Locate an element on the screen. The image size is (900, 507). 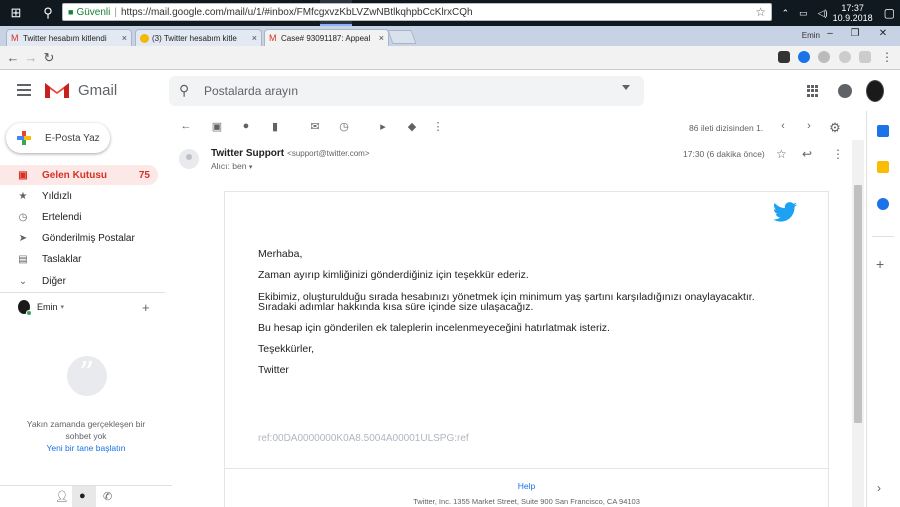
report-spam-icon: ● is located at coordinates (246, 126).